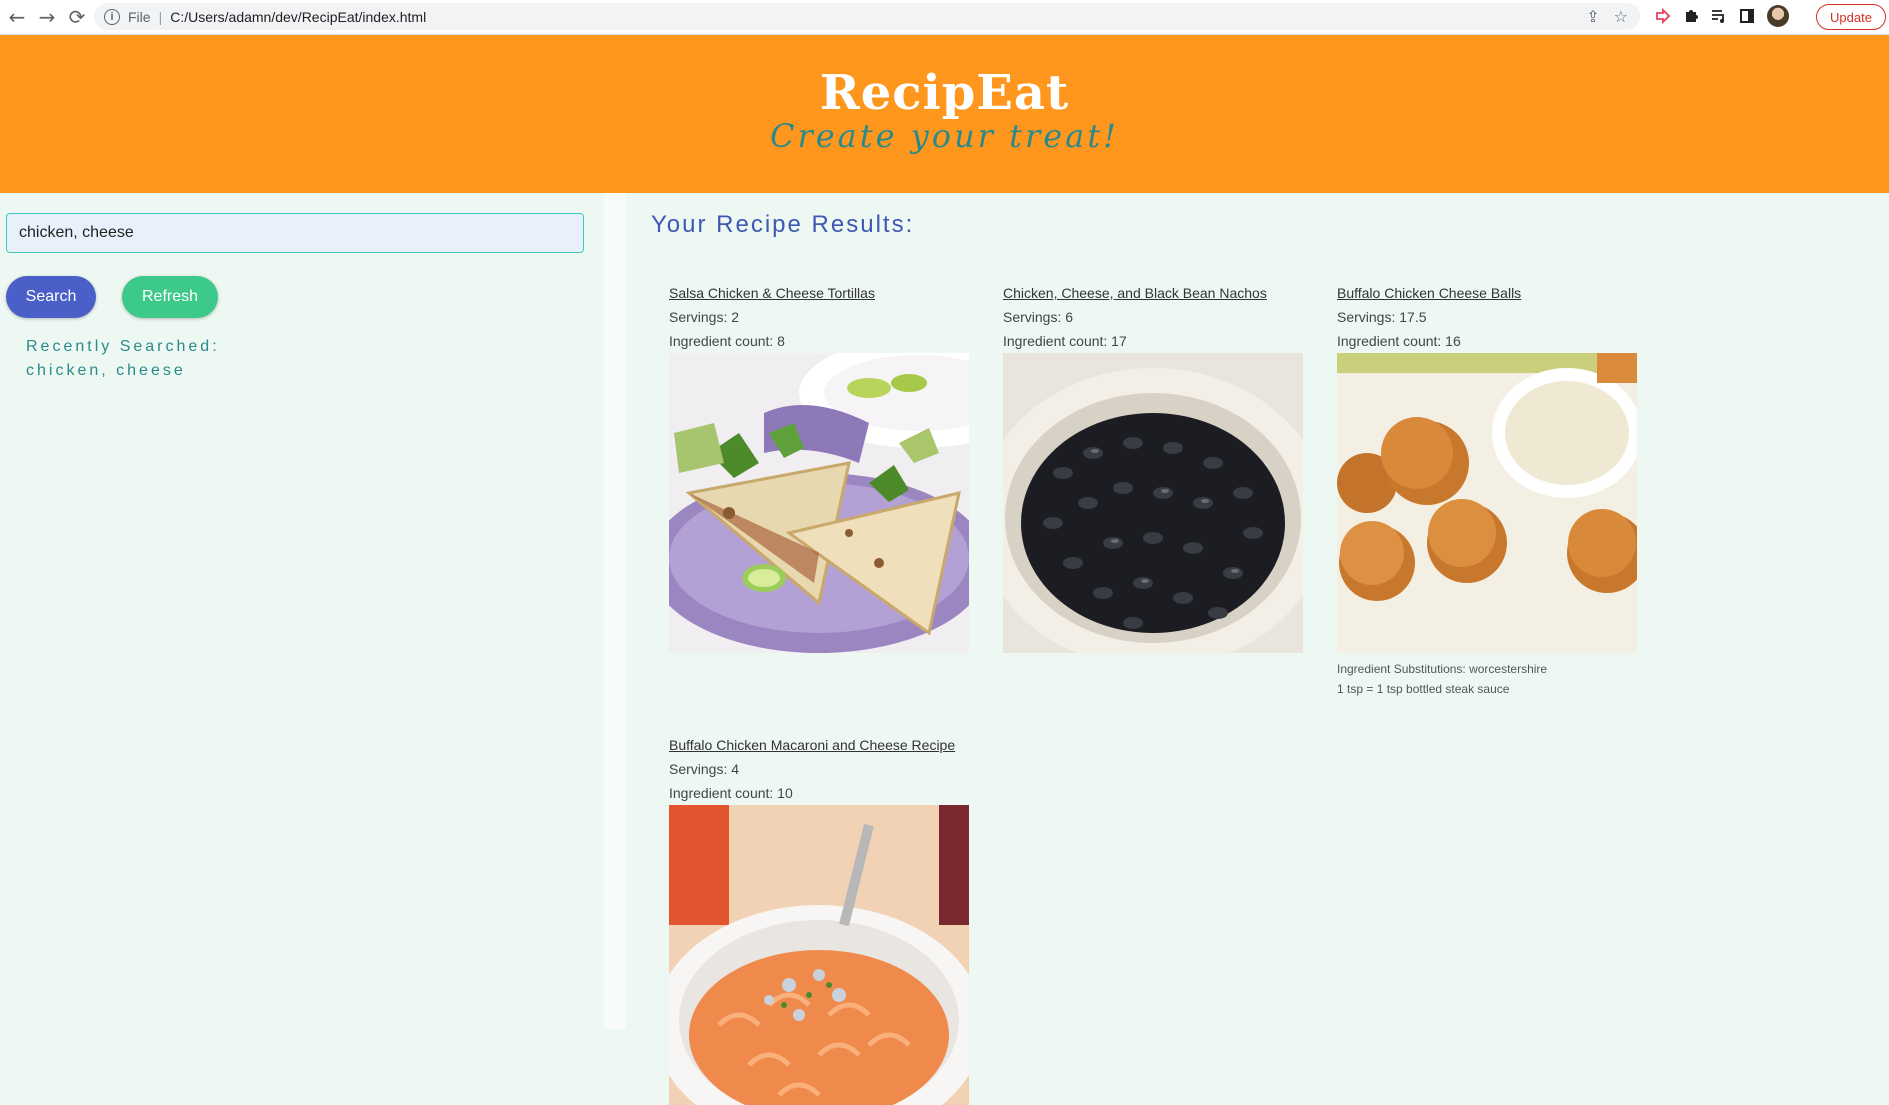  What do you see at coordinates (731, 793) in the screenshot?
I see `ingredient-count-text: Ingredient count: 10` at bounding box center [731, 793].